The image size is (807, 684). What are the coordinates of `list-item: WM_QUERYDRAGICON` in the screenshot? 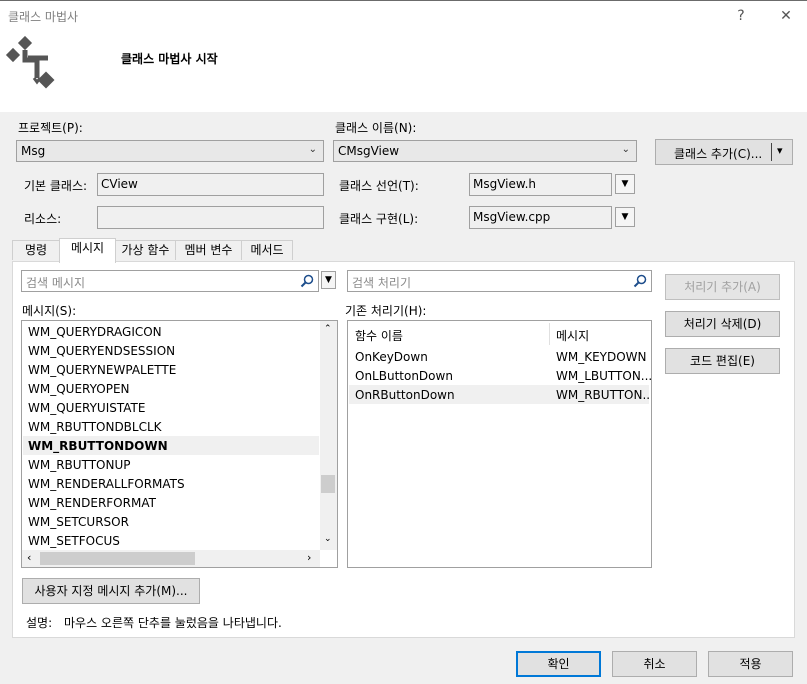 It's located at (95, 332).